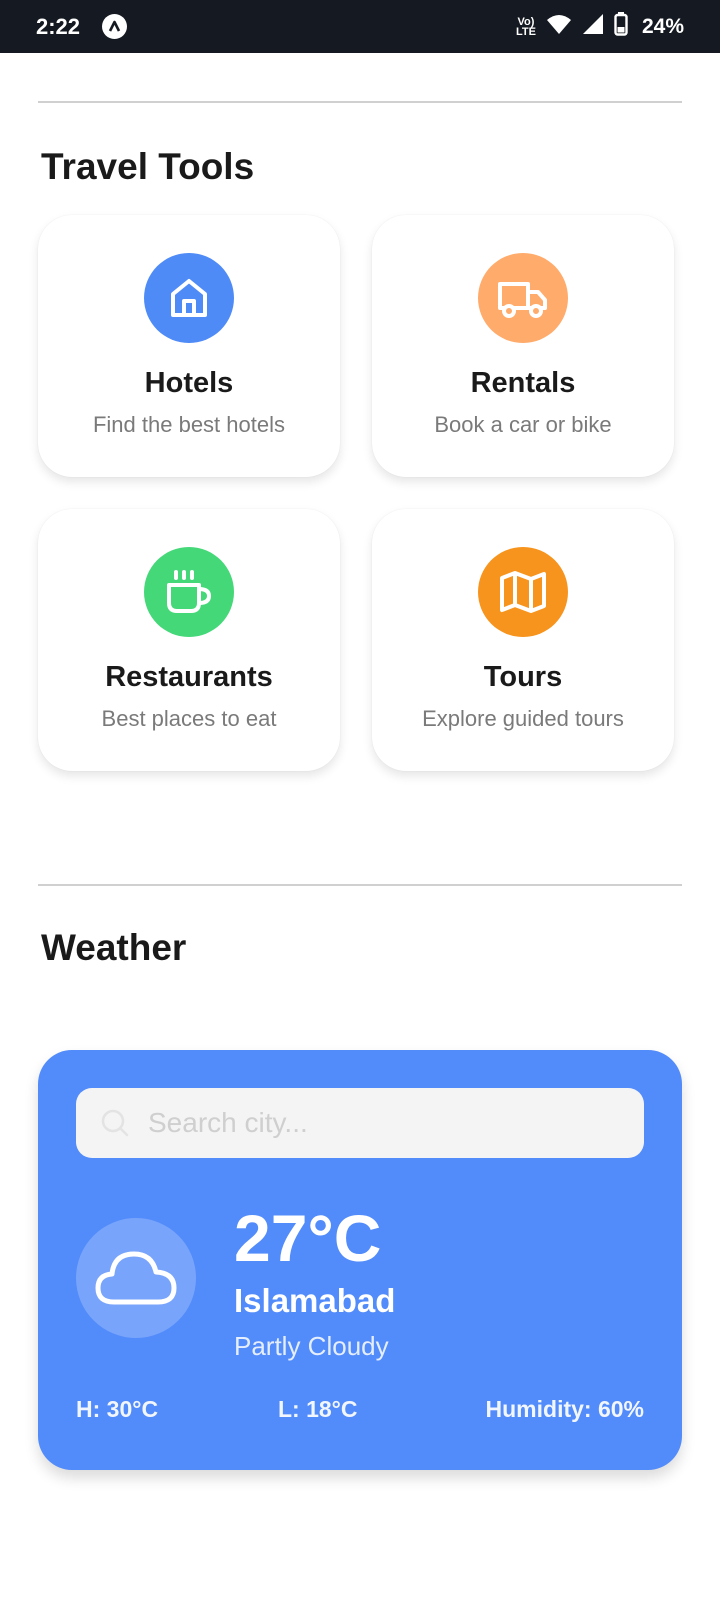 This screenshot has height=1600, width=720. I want to click on volte-icon: Vo) LTE, so click(526, 26).